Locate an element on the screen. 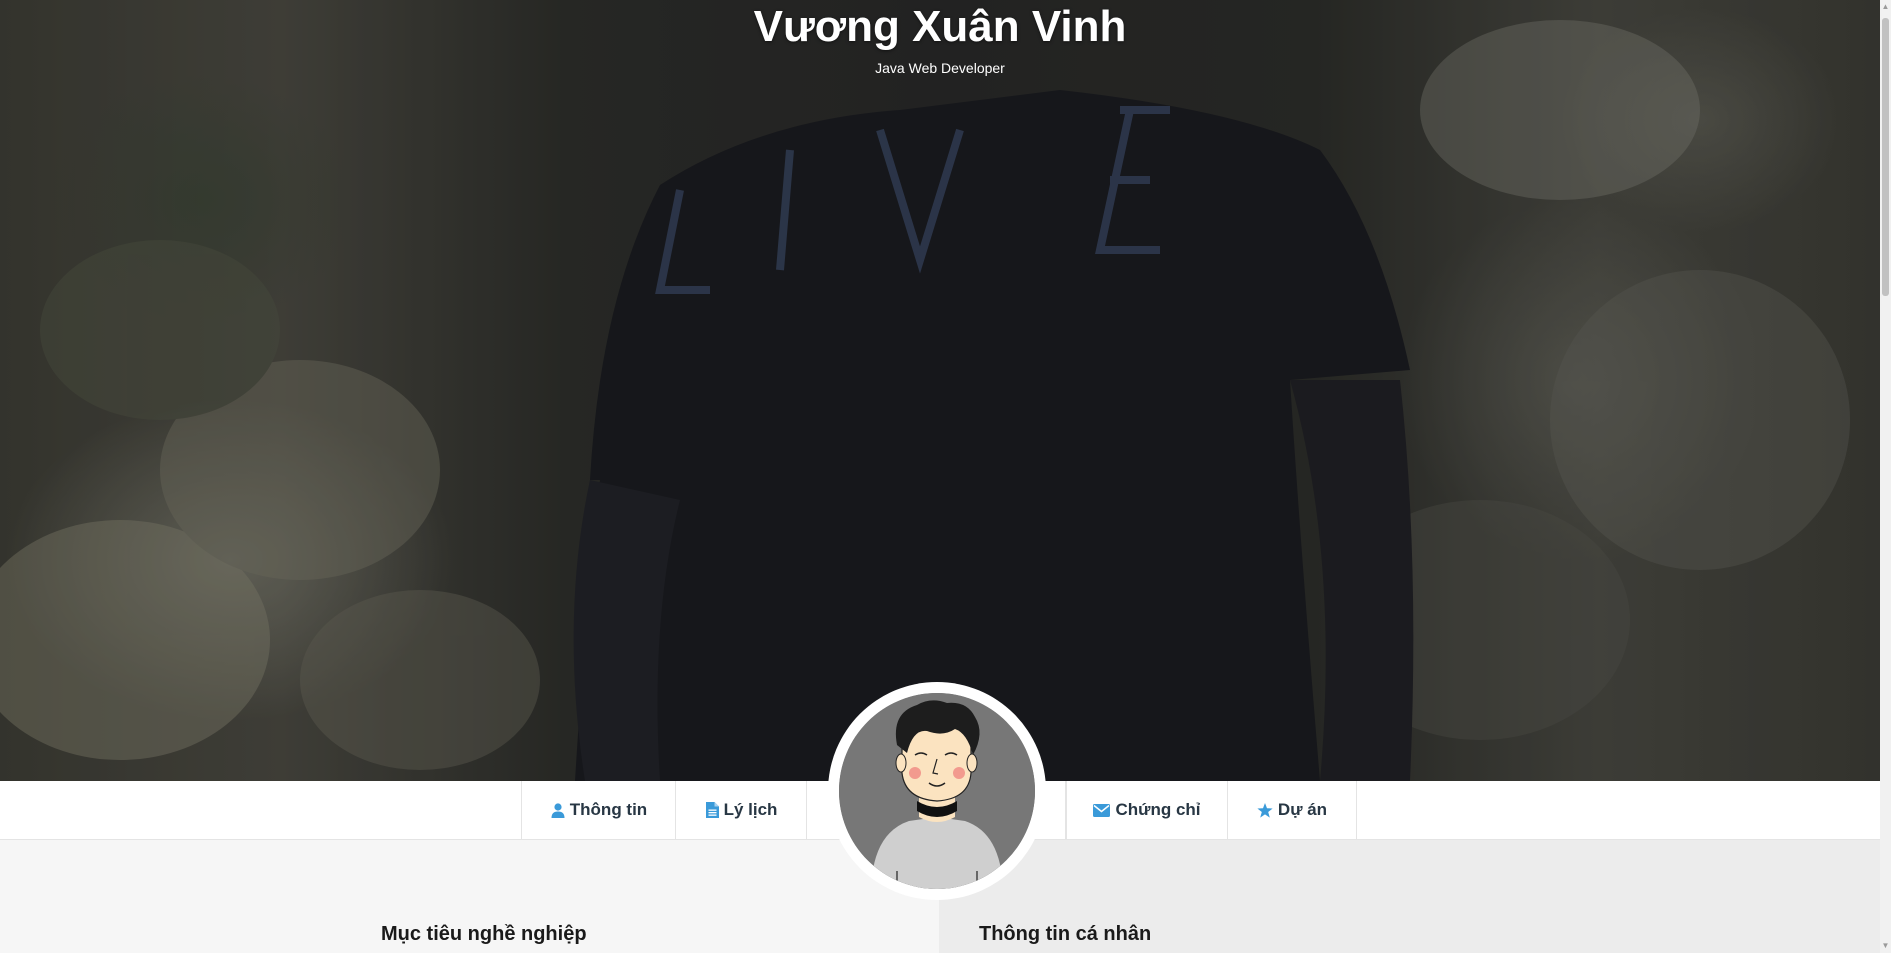  hero-role: Java Web Developer is located at coordinates (940, 68).